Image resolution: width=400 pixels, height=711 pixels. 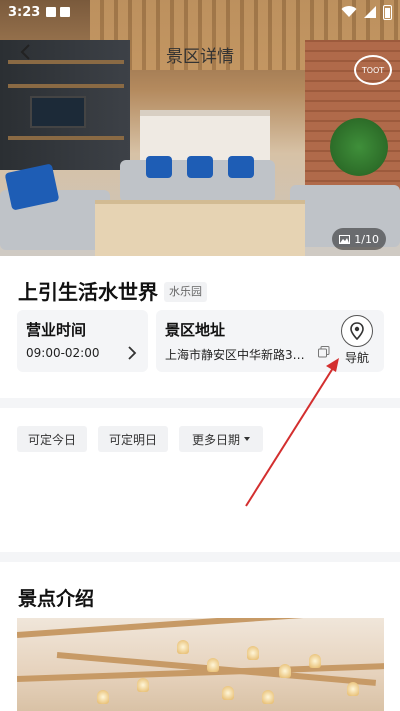 I want to click on page-title: 景区详情, so click(x=200, y=57).